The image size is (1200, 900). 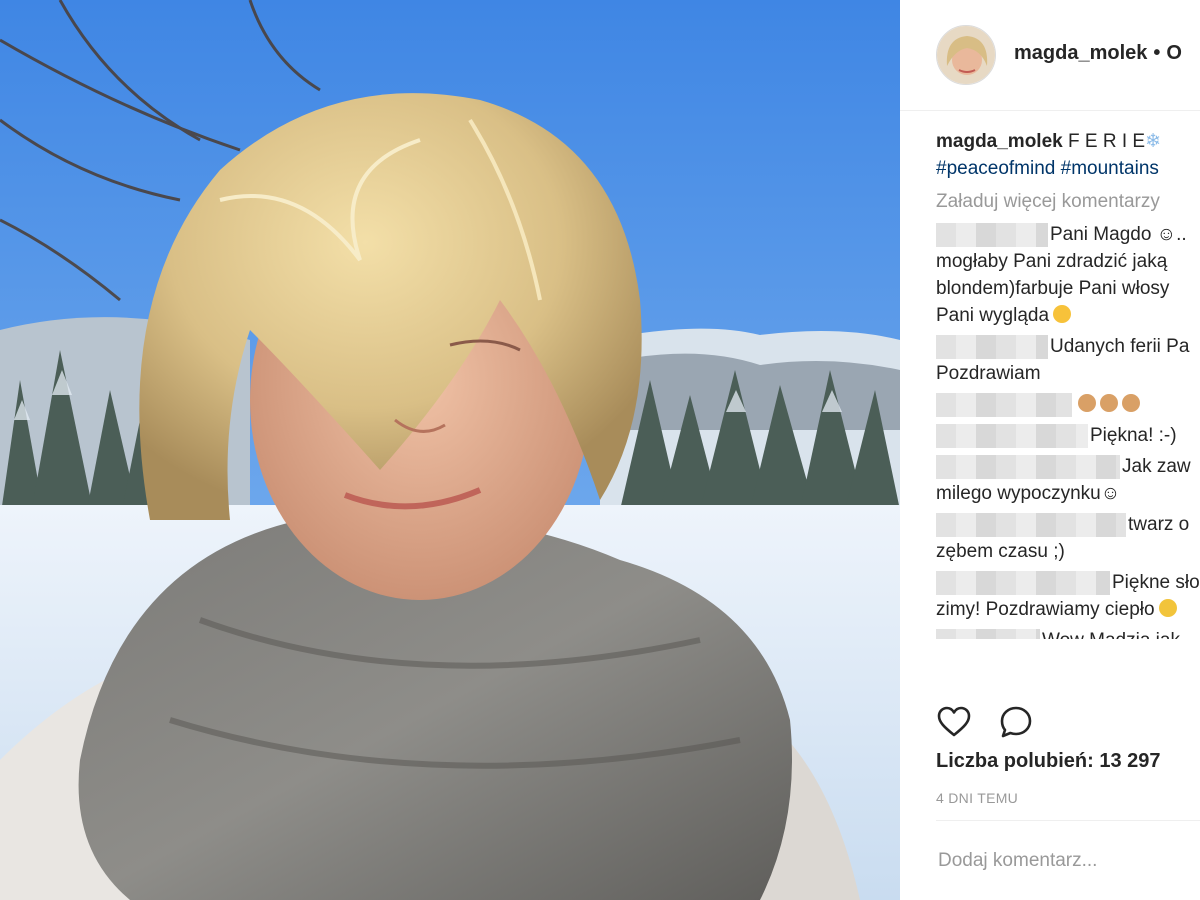 I want to click on comment-text: Pozdrawiam, so click(x=988, y=373).